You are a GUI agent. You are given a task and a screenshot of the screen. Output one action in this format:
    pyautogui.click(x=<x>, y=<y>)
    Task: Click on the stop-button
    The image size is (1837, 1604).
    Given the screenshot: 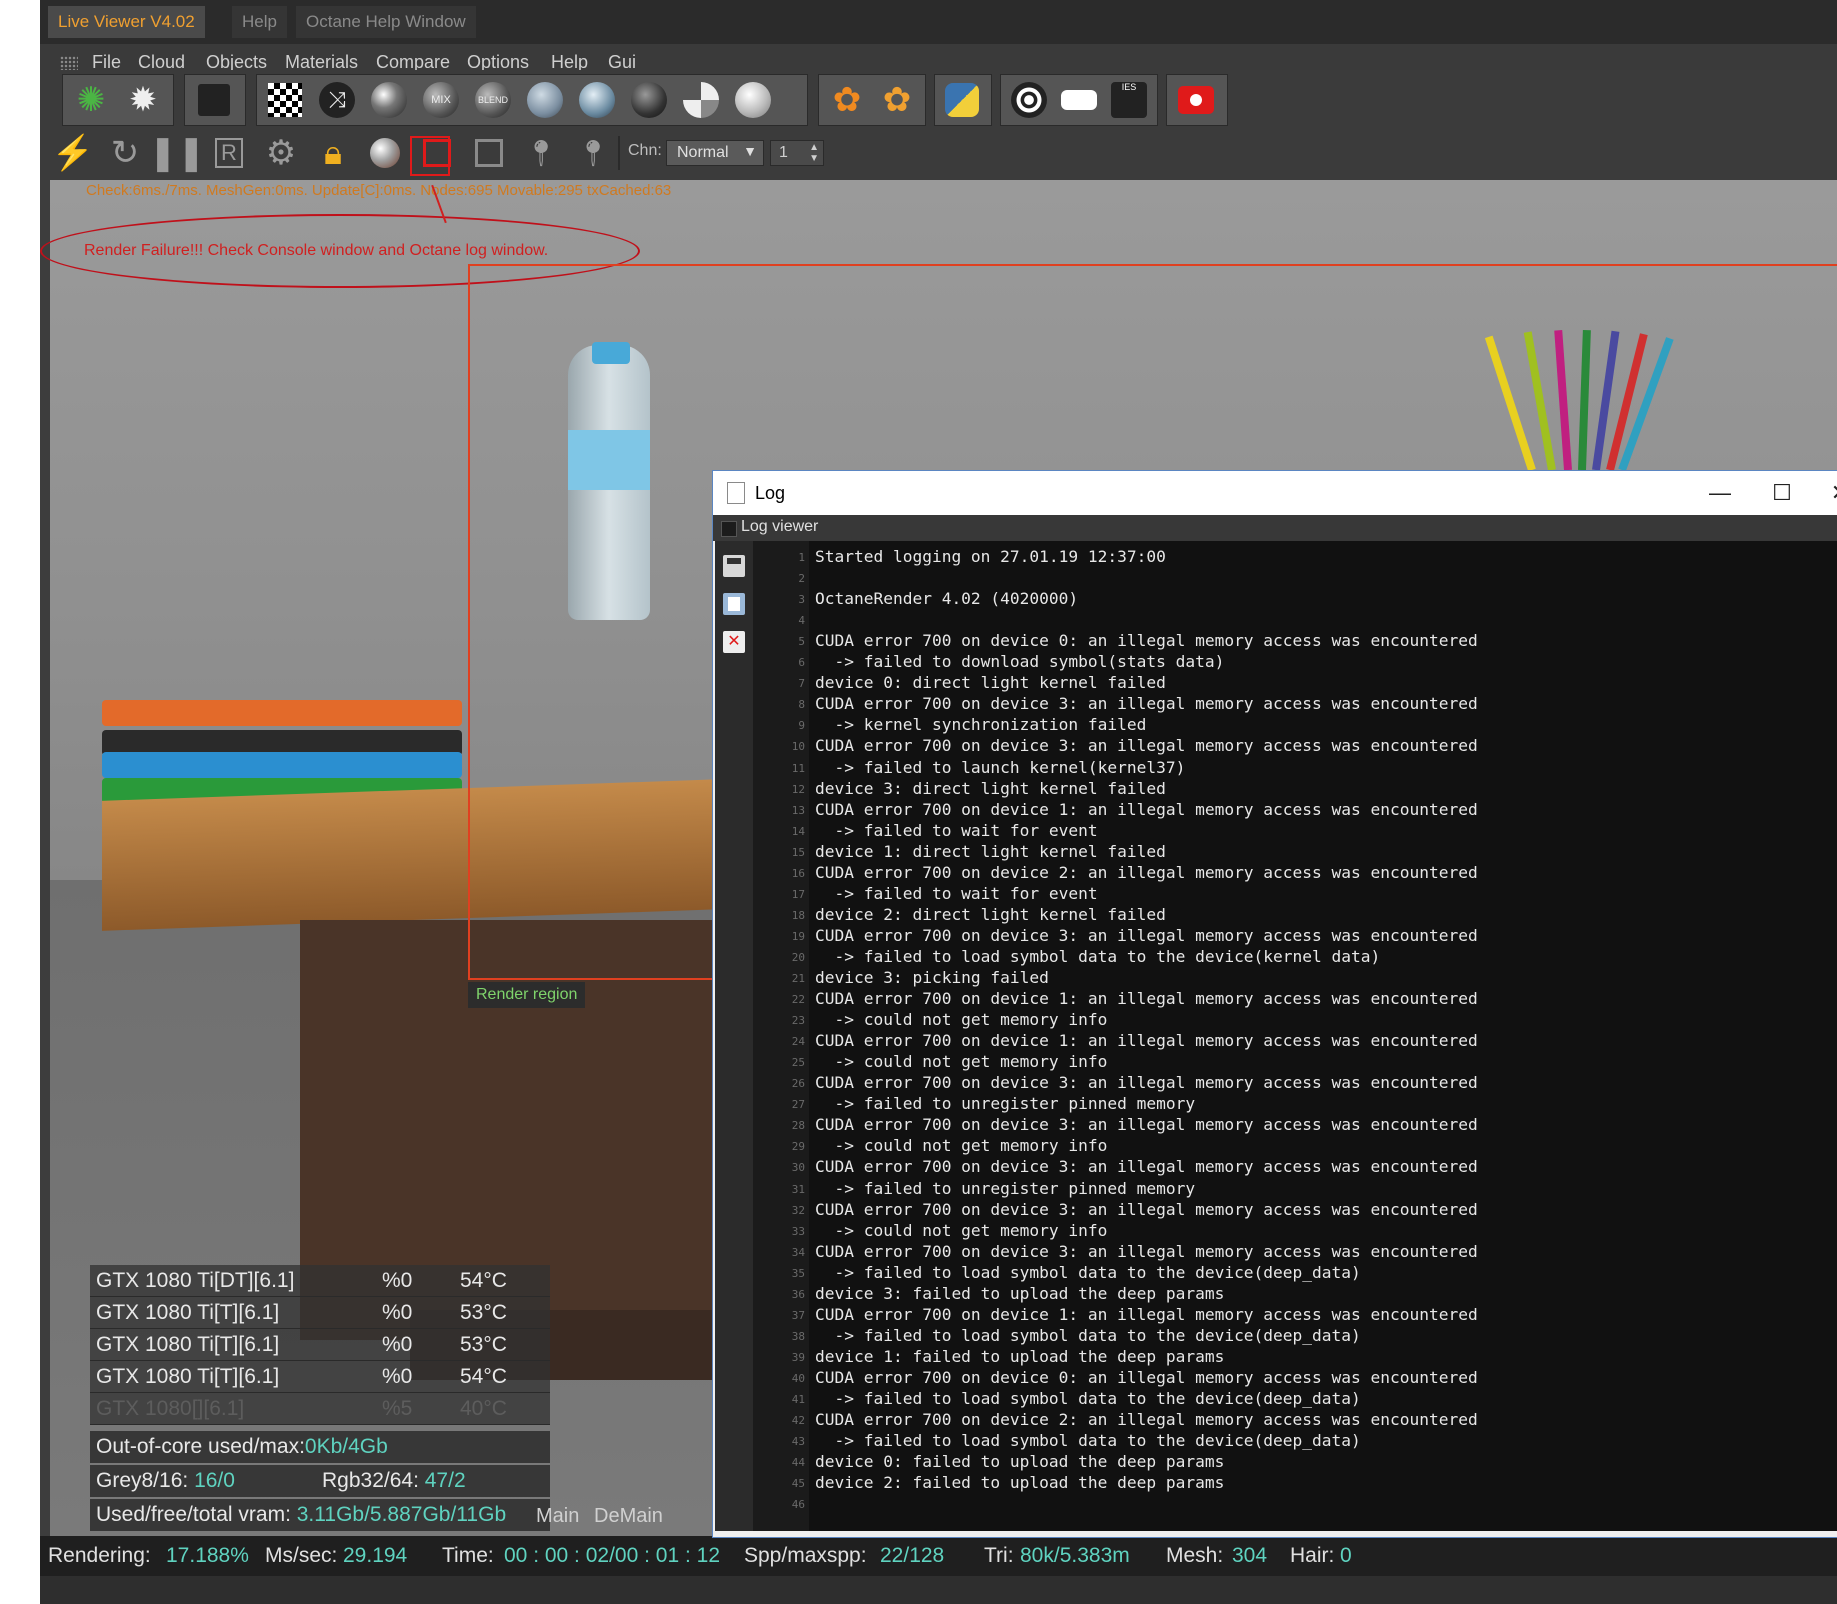 What is the action you would take?
    pyautogui.click(x=214, y=100)
    